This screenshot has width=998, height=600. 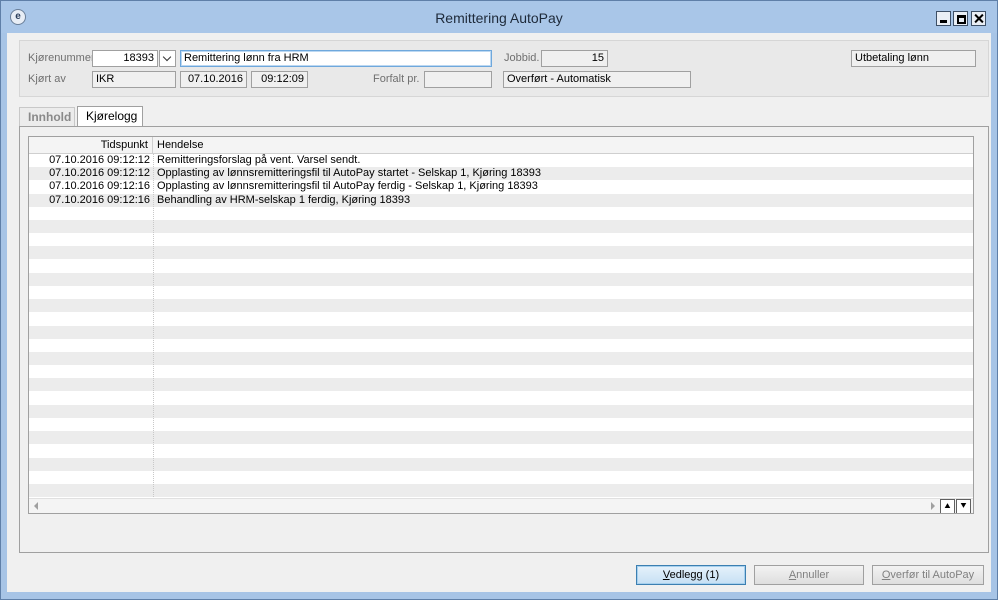 What do you see at coordinates (61, 58) in the screenshot?
I see `run-number-label: Kjørenummer` at bounding box center [61, 58].